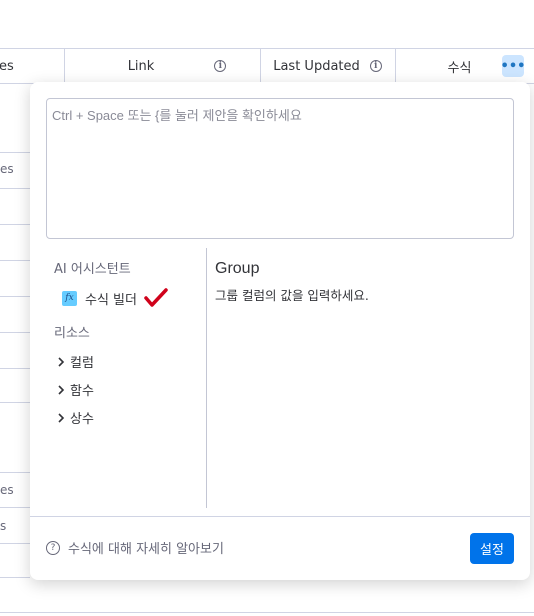 This screenshot has height=616, width=534. I want to click on board-header-row: es Link i Last Updated i 수식 •••, so click(267, 66).